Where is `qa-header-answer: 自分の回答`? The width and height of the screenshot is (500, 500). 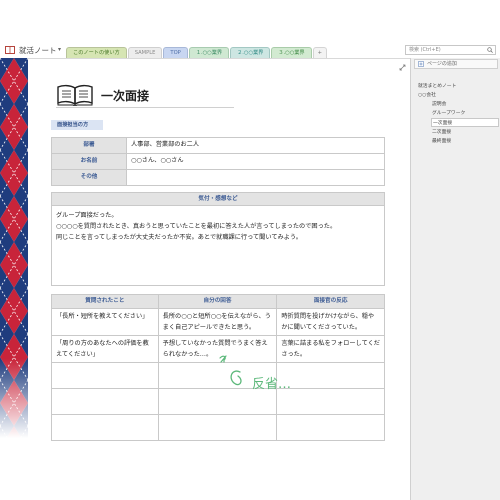 qa-header-answer: 自分の回答 is located at coordinates (217, 301).